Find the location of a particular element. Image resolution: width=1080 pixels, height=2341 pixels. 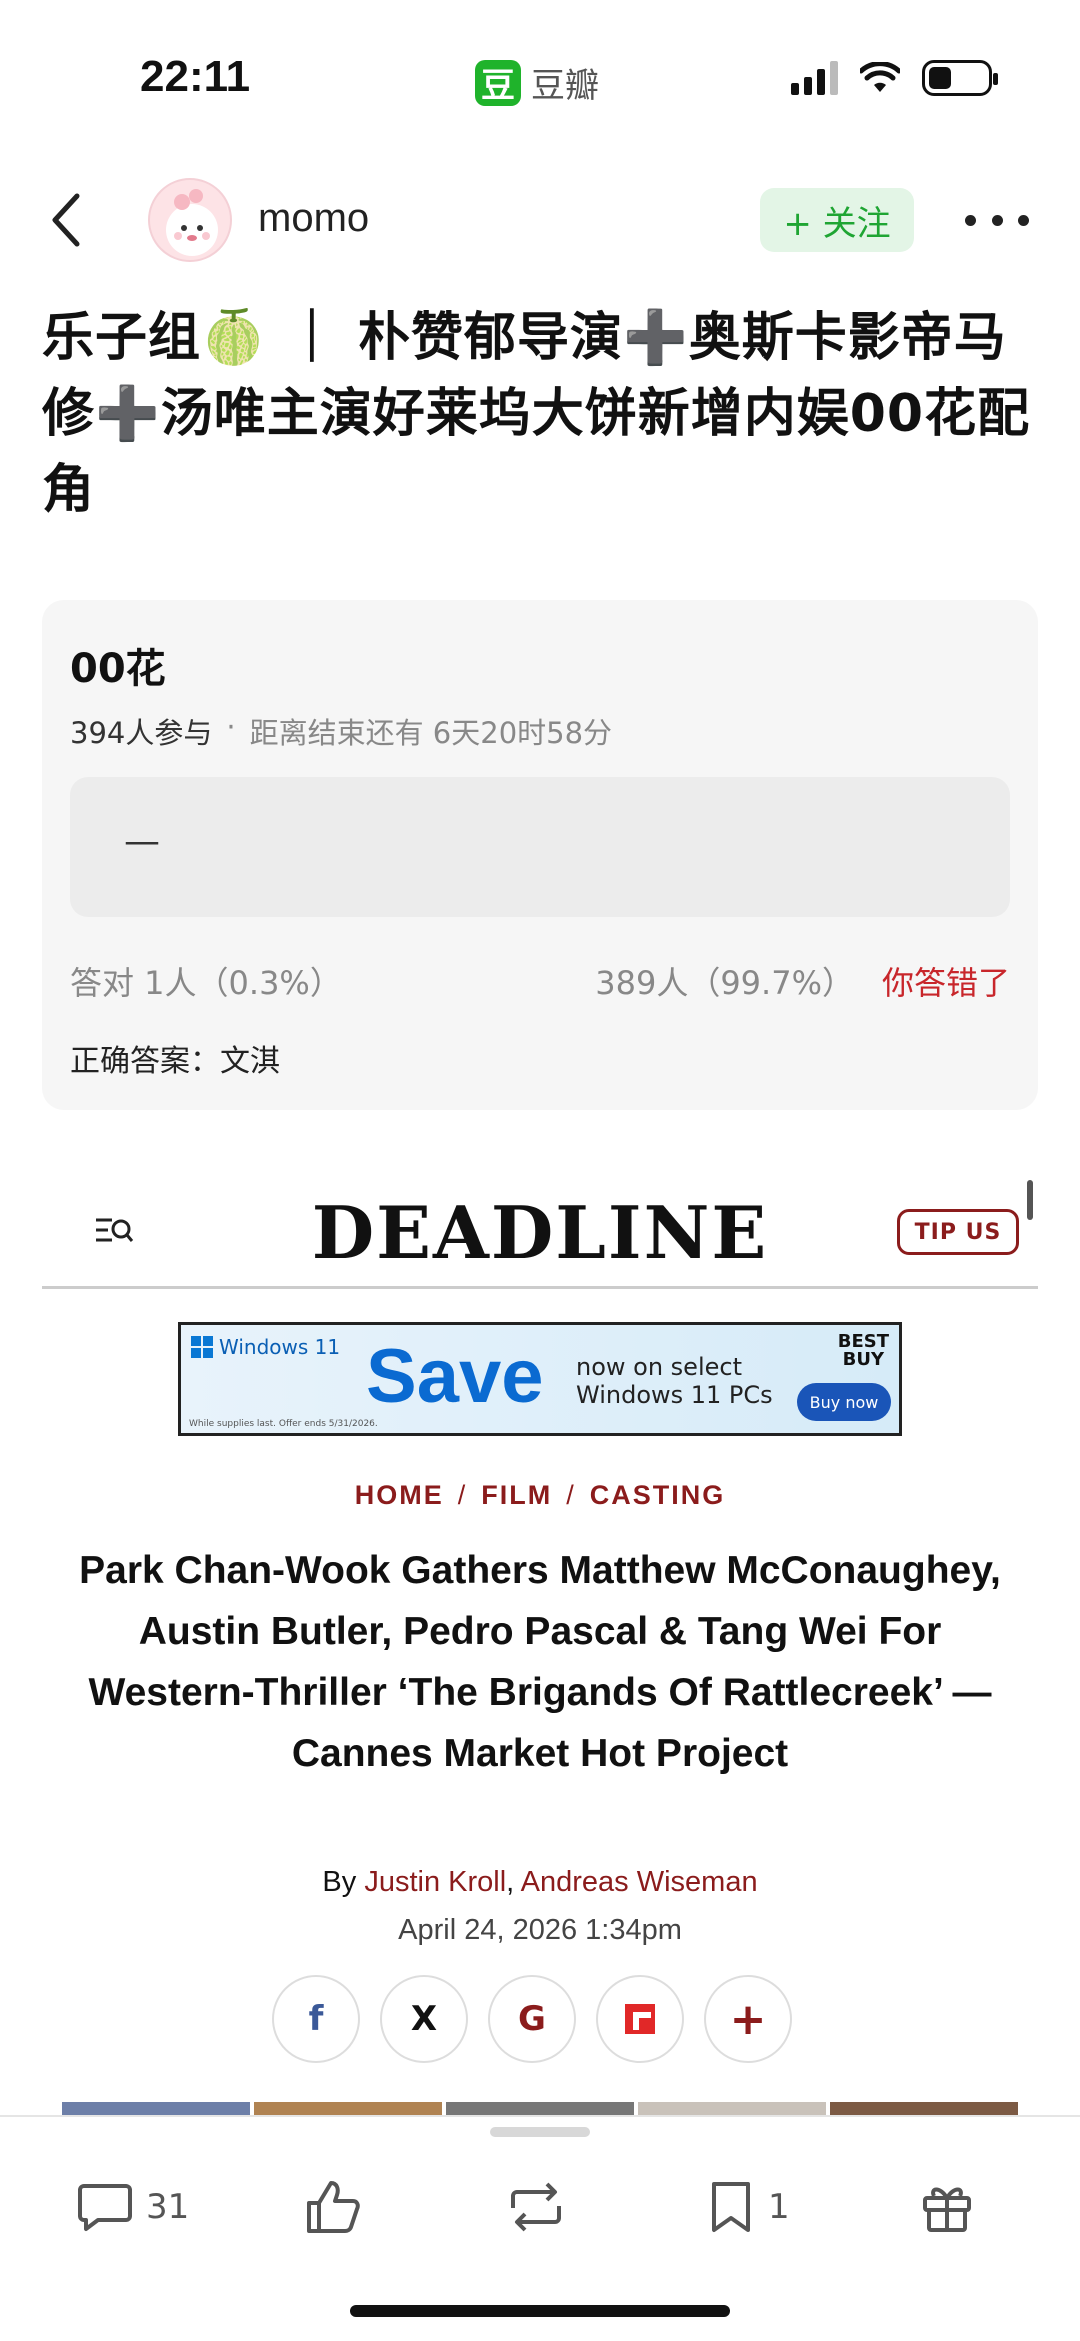

share-bar: f X G + is located at coordinates (532, 2019).